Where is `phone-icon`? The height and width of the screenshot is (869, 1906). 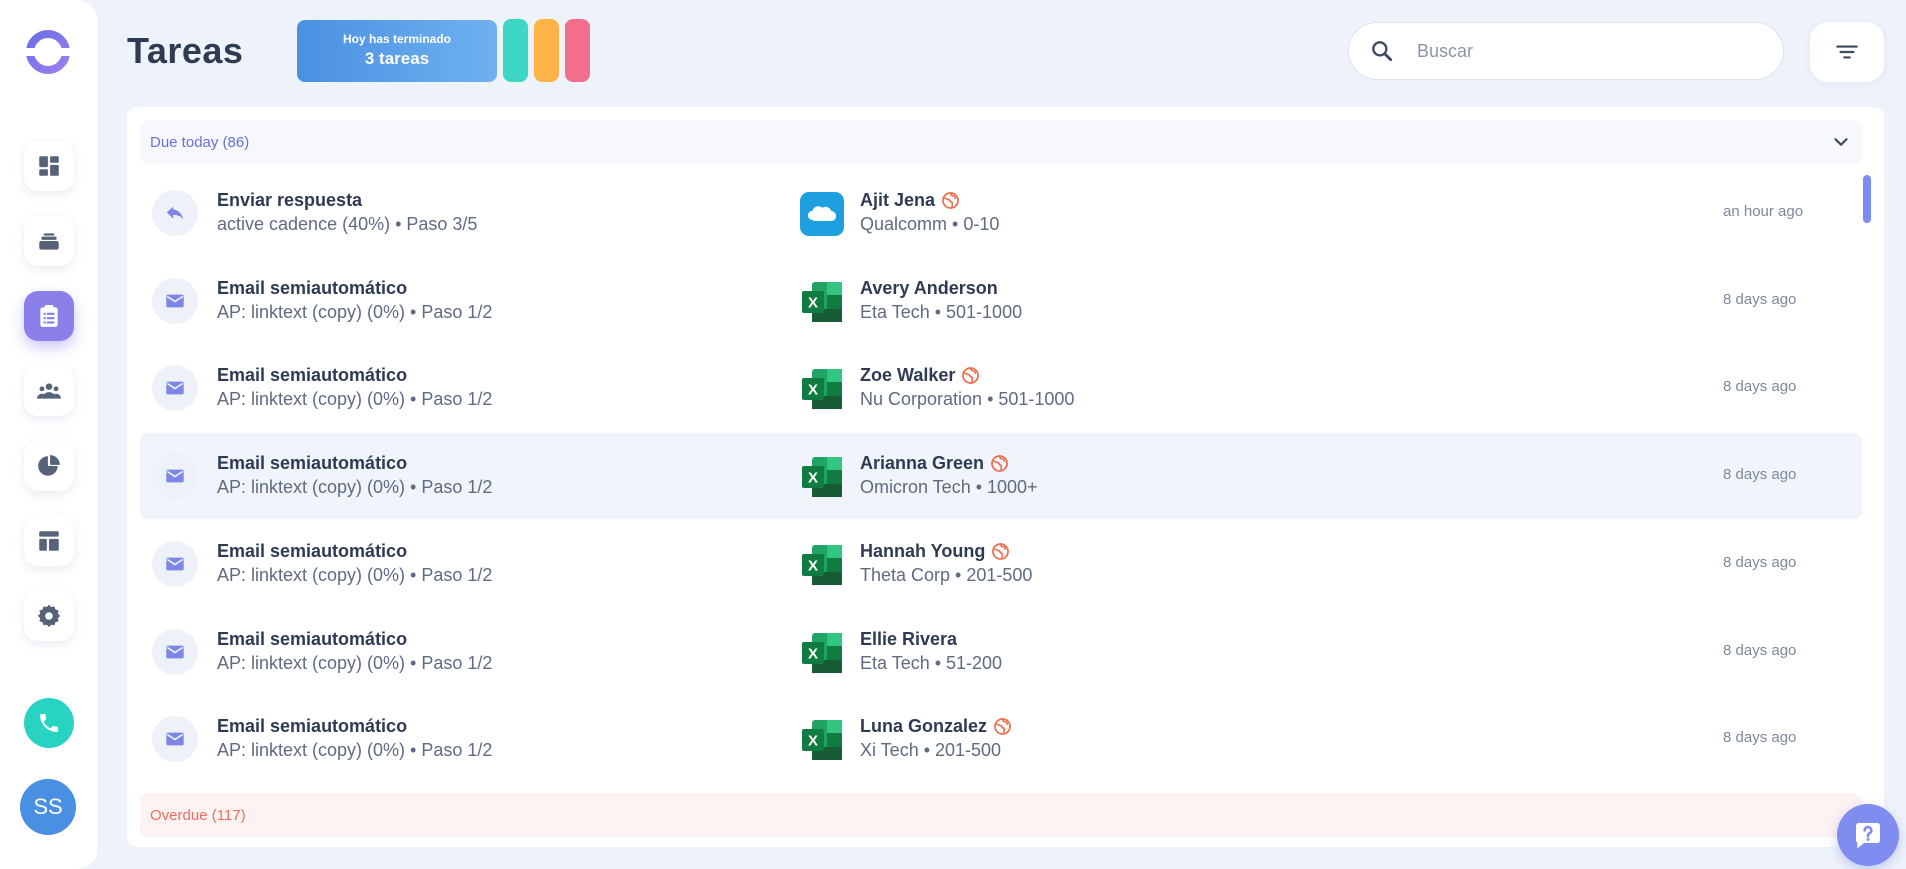
phone-icon is located at coordinates (49, 723).